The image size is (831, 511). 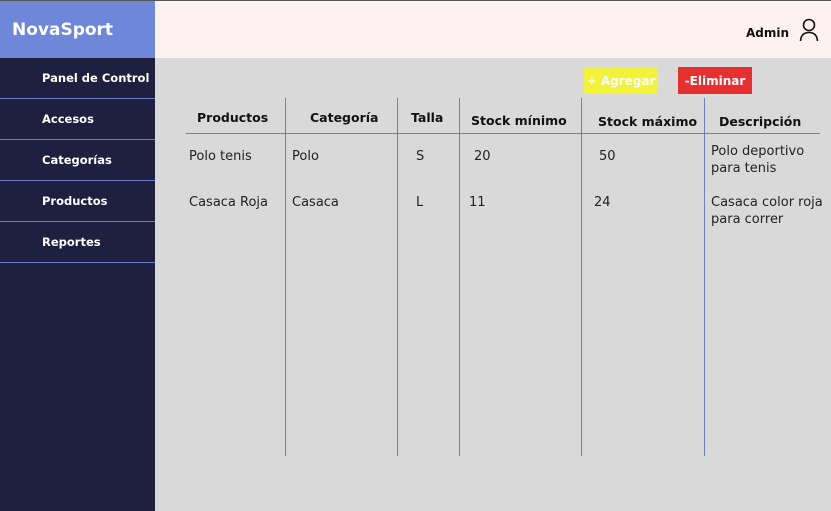 I want to click on cell-producto: Polo tenis, so click(x=220, y=156).